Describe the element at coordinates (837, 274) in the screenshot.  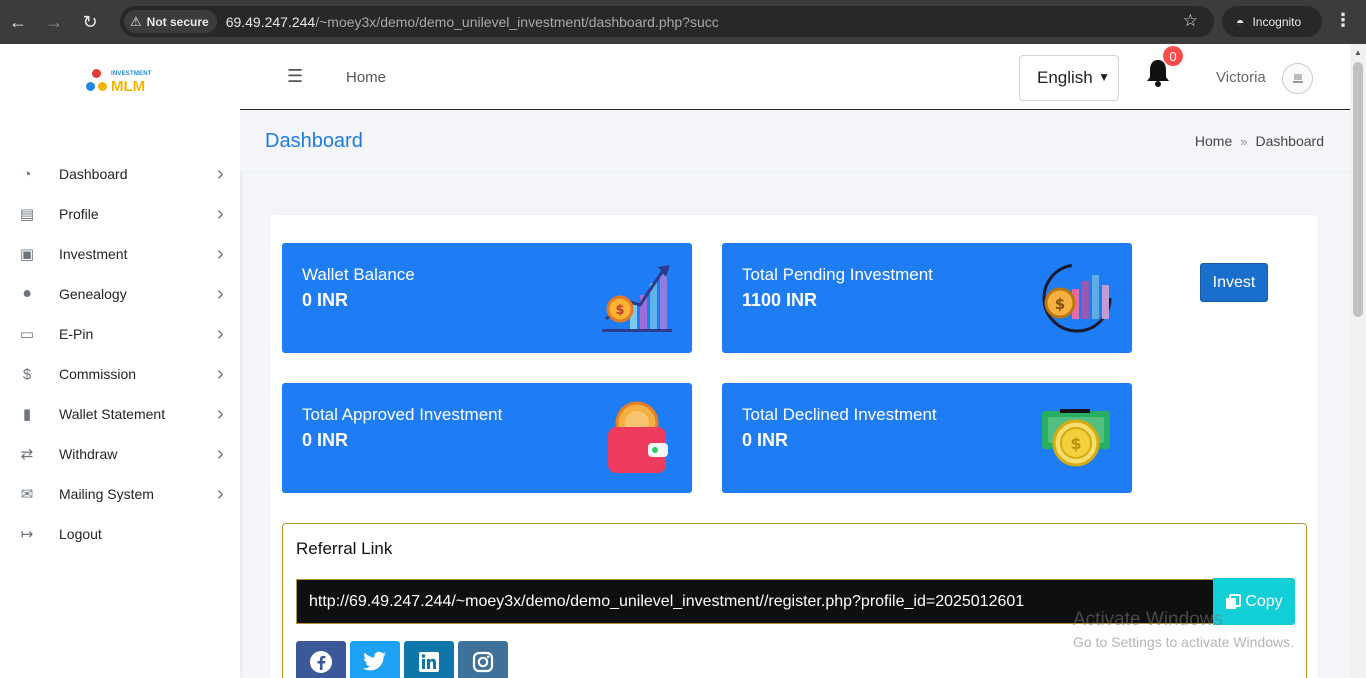
I see `stat-title: Total Pending Investment` at that location.